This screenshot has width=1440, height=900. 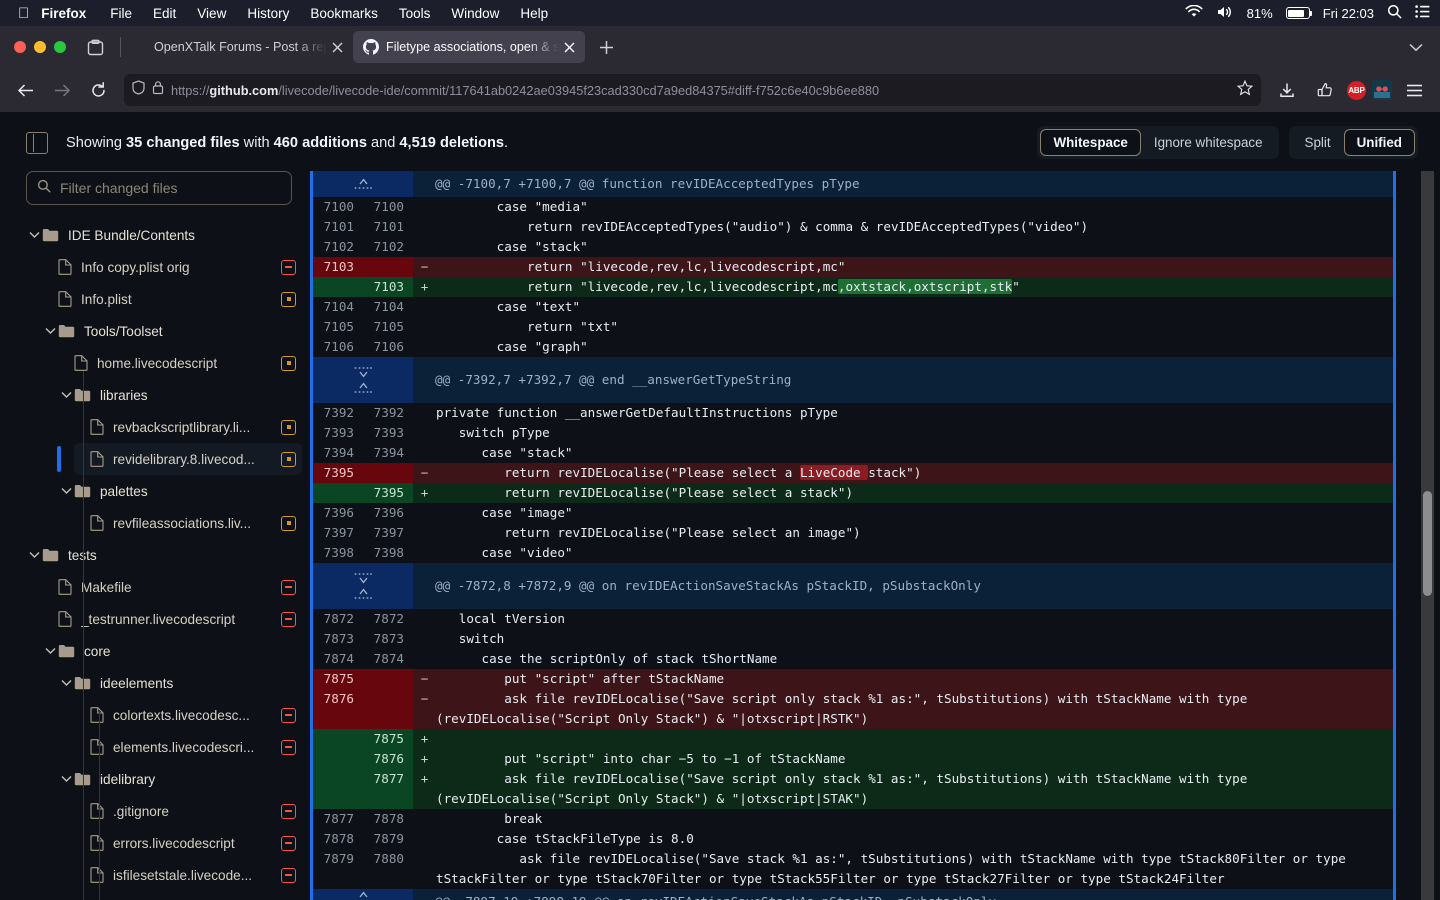 What do you see at coordinates (338, 709) in the screenshot?
I see `line-number-old: 7876` at bounding box center [338, 709].